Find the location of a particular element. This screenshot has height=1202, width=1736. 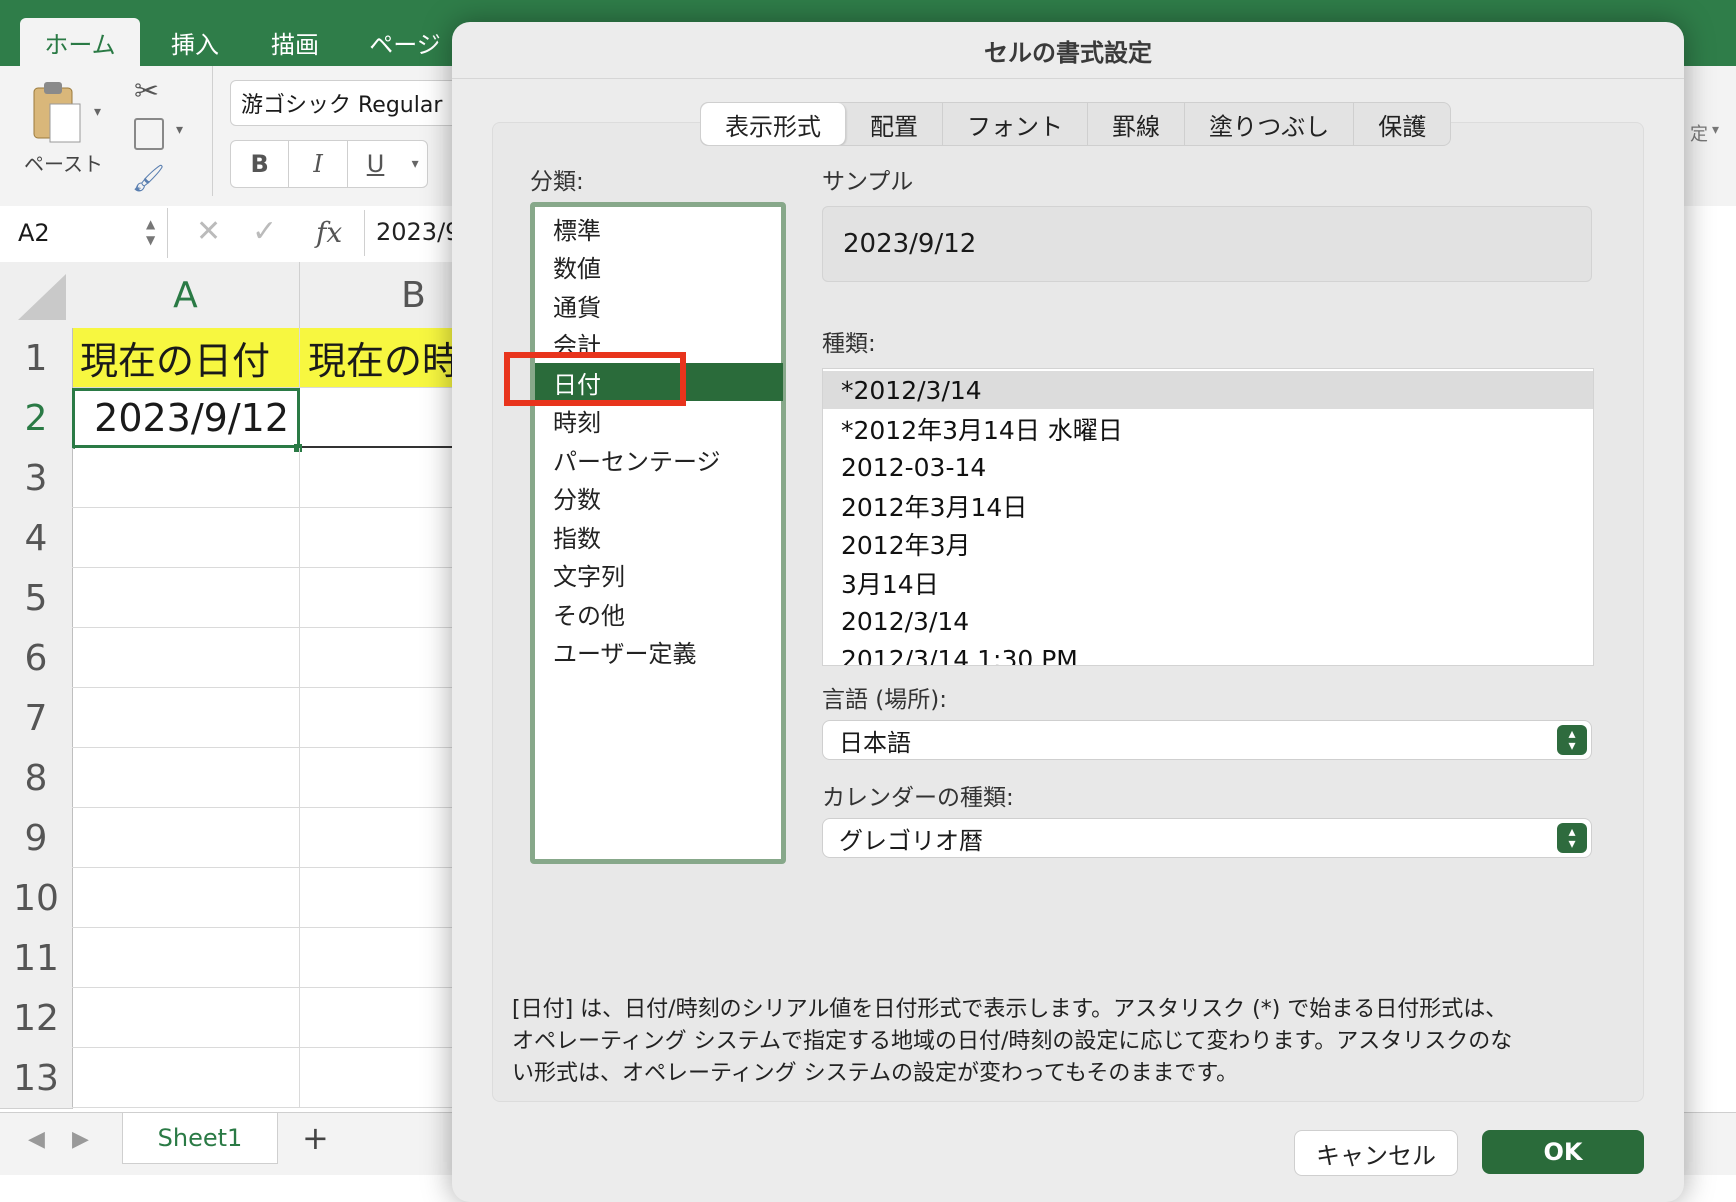

cancel-entry-icon: ✕ is located at coordinates (208, 231).